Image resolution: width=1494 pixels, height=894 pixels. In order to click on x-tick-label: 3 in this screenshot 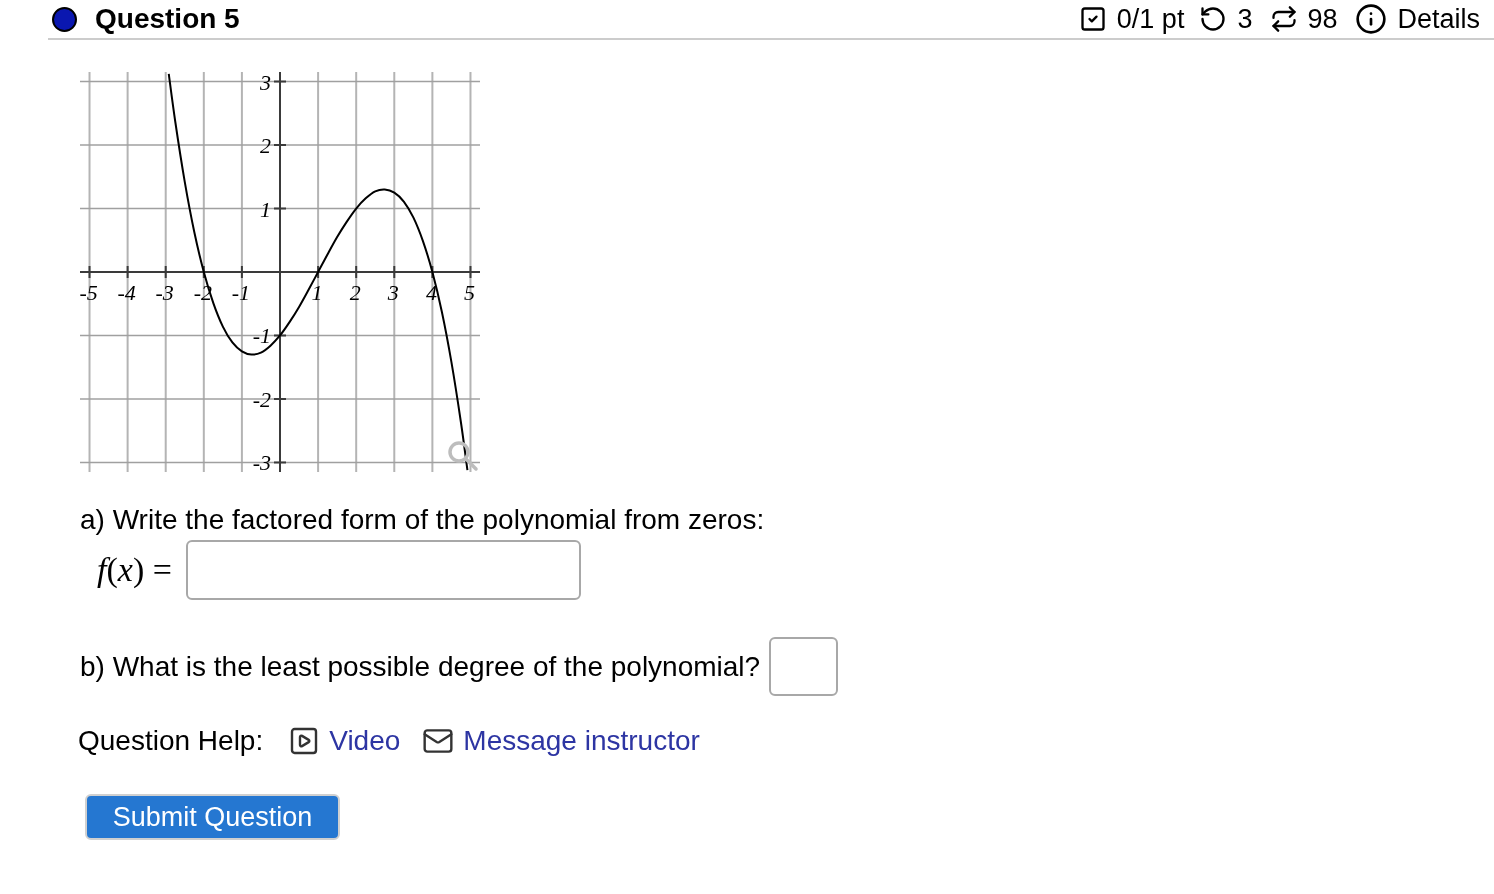, I will do `click(393, 292)`.